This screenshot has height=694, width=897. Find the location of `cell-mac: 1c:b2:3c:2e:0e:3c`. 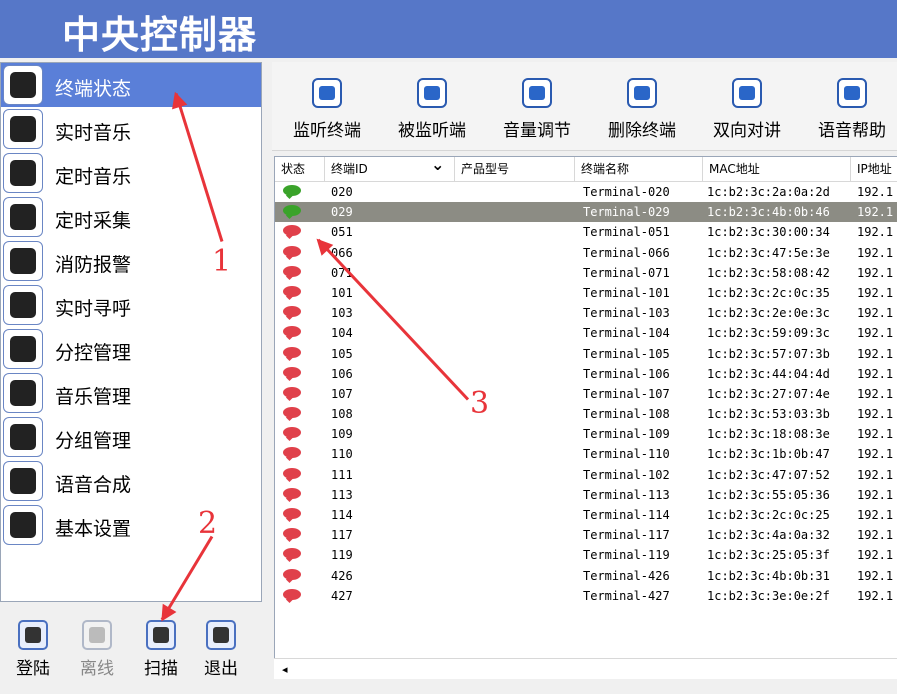

cell-mac: 1c:b2:3c:2e:0e:3c is located at coordinates (768, 313).